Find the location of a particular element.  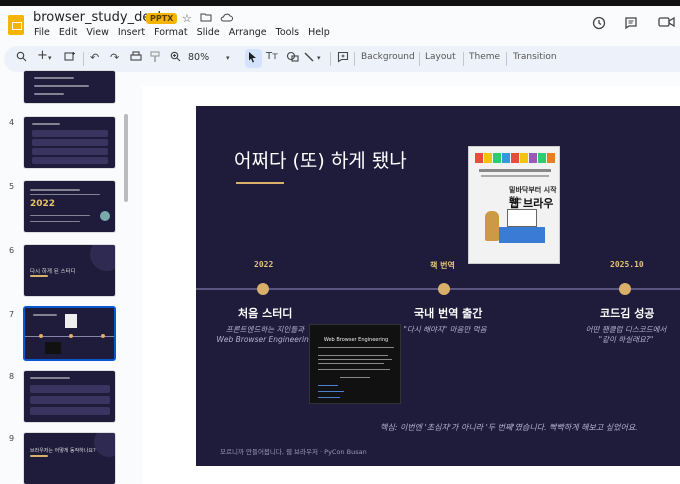

slide-thumbnail-title: 다시 하게 된 스터디 is located at coordinates (53, 272).